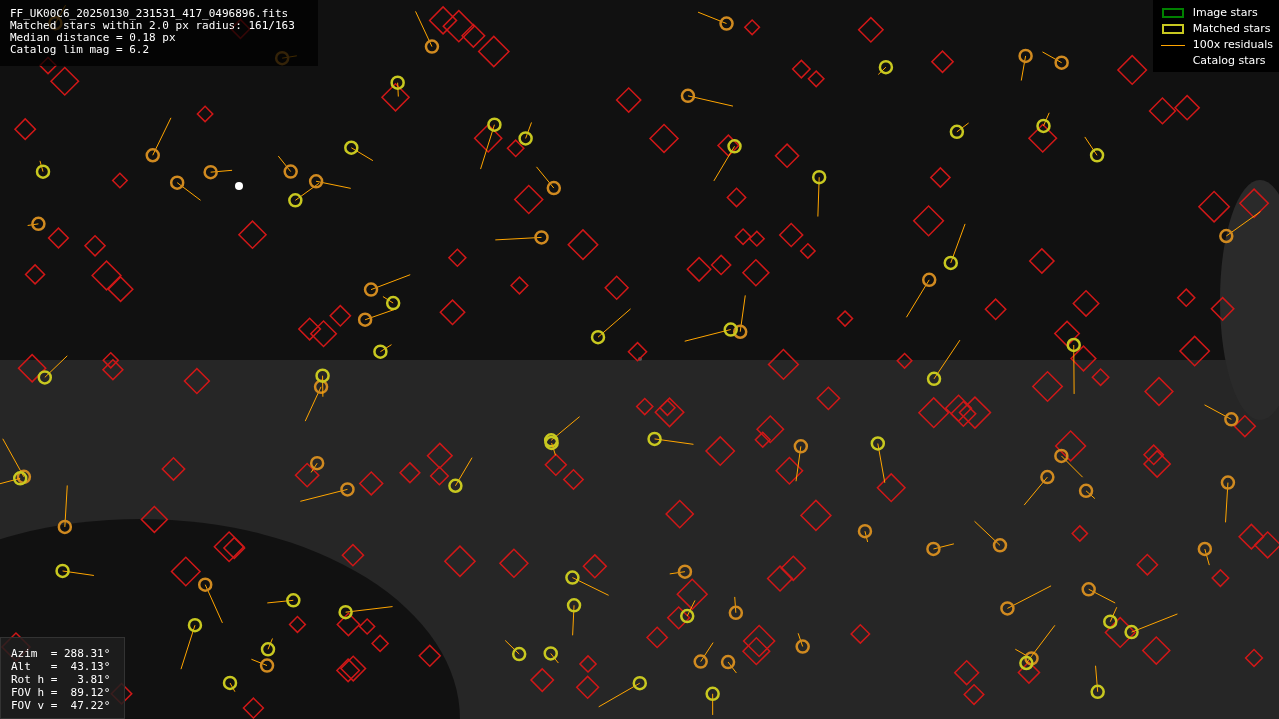  I want to click on pointing-text: Alt = 43.13°, so click(61, 667).